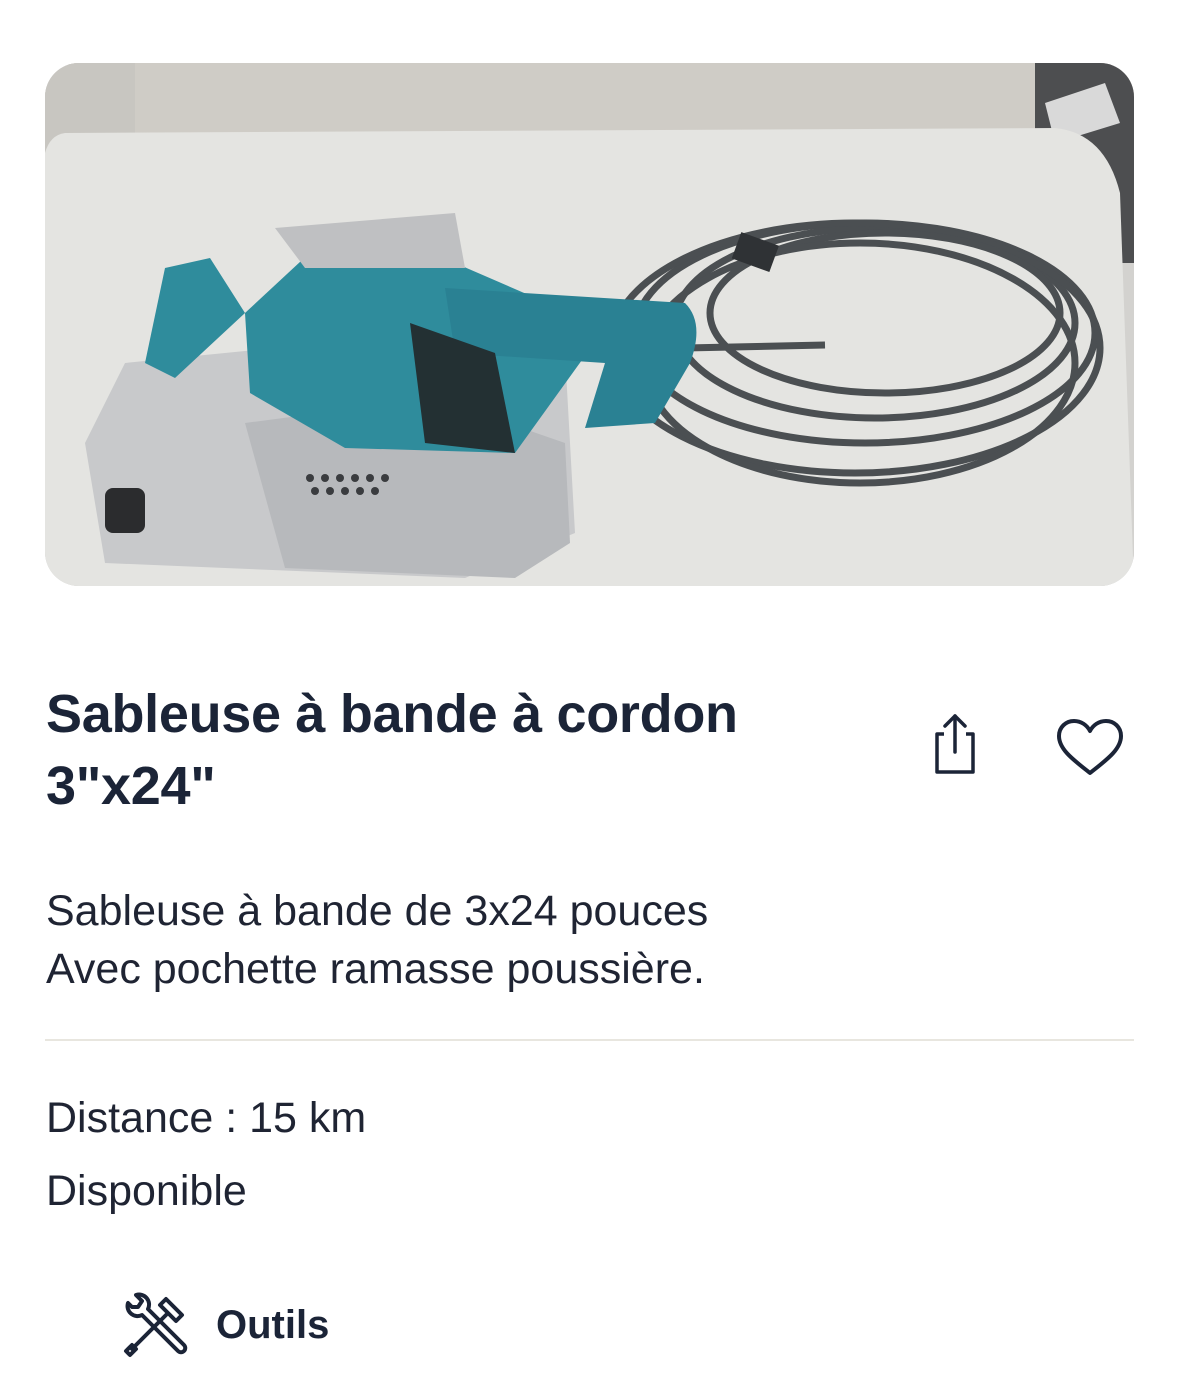 This screenshot has height=1393, width=1179. I want to click on category-chip: Outils, so click(224, 1325).